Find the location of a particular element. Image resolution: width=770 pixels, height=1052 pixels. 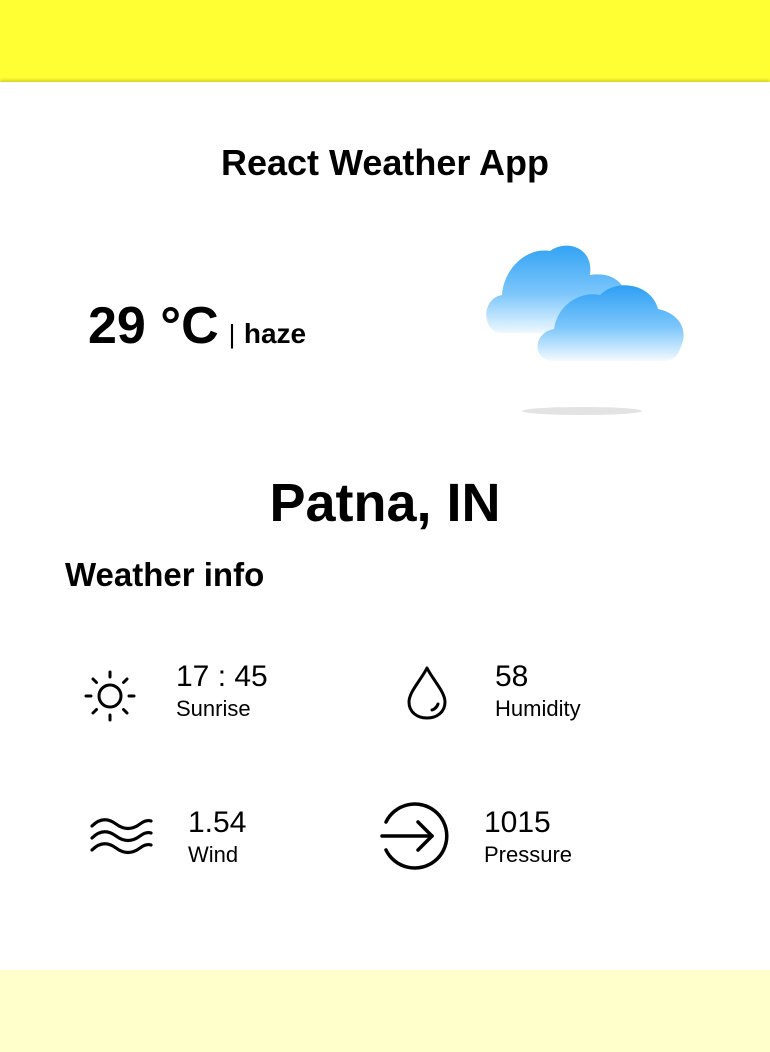

temperature: 29 °C is located at coordinates (153, 326).